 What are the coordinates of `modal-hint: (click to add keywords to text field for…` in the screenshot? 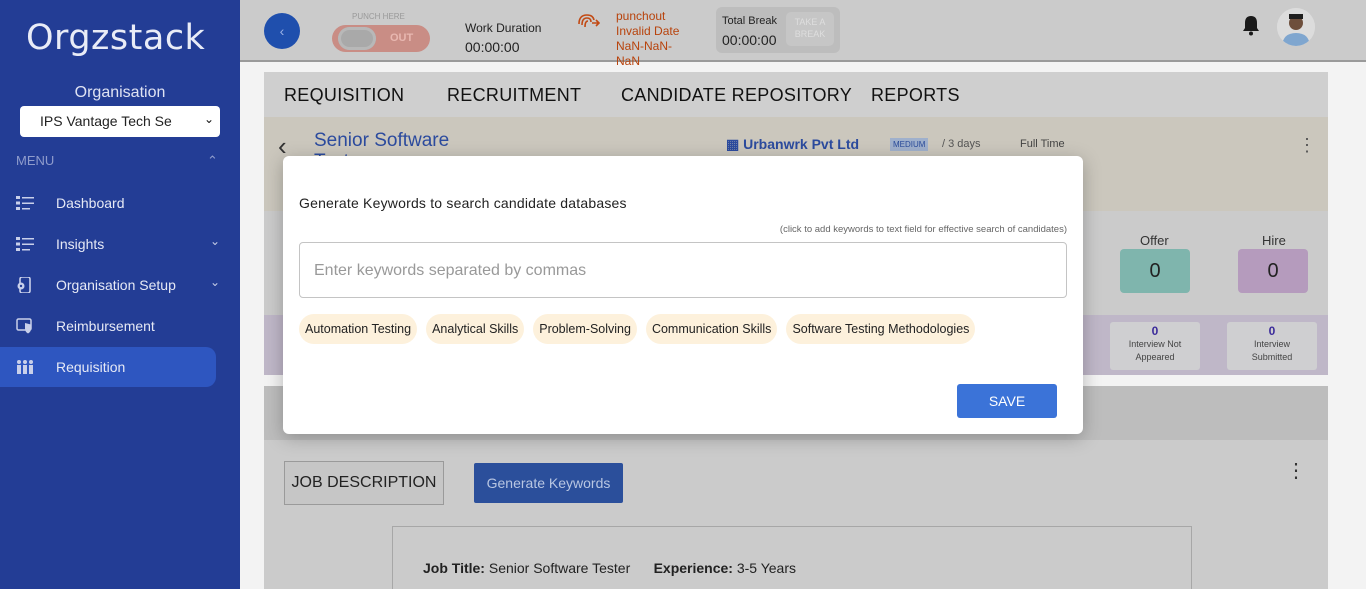 It's located at (923, 229).